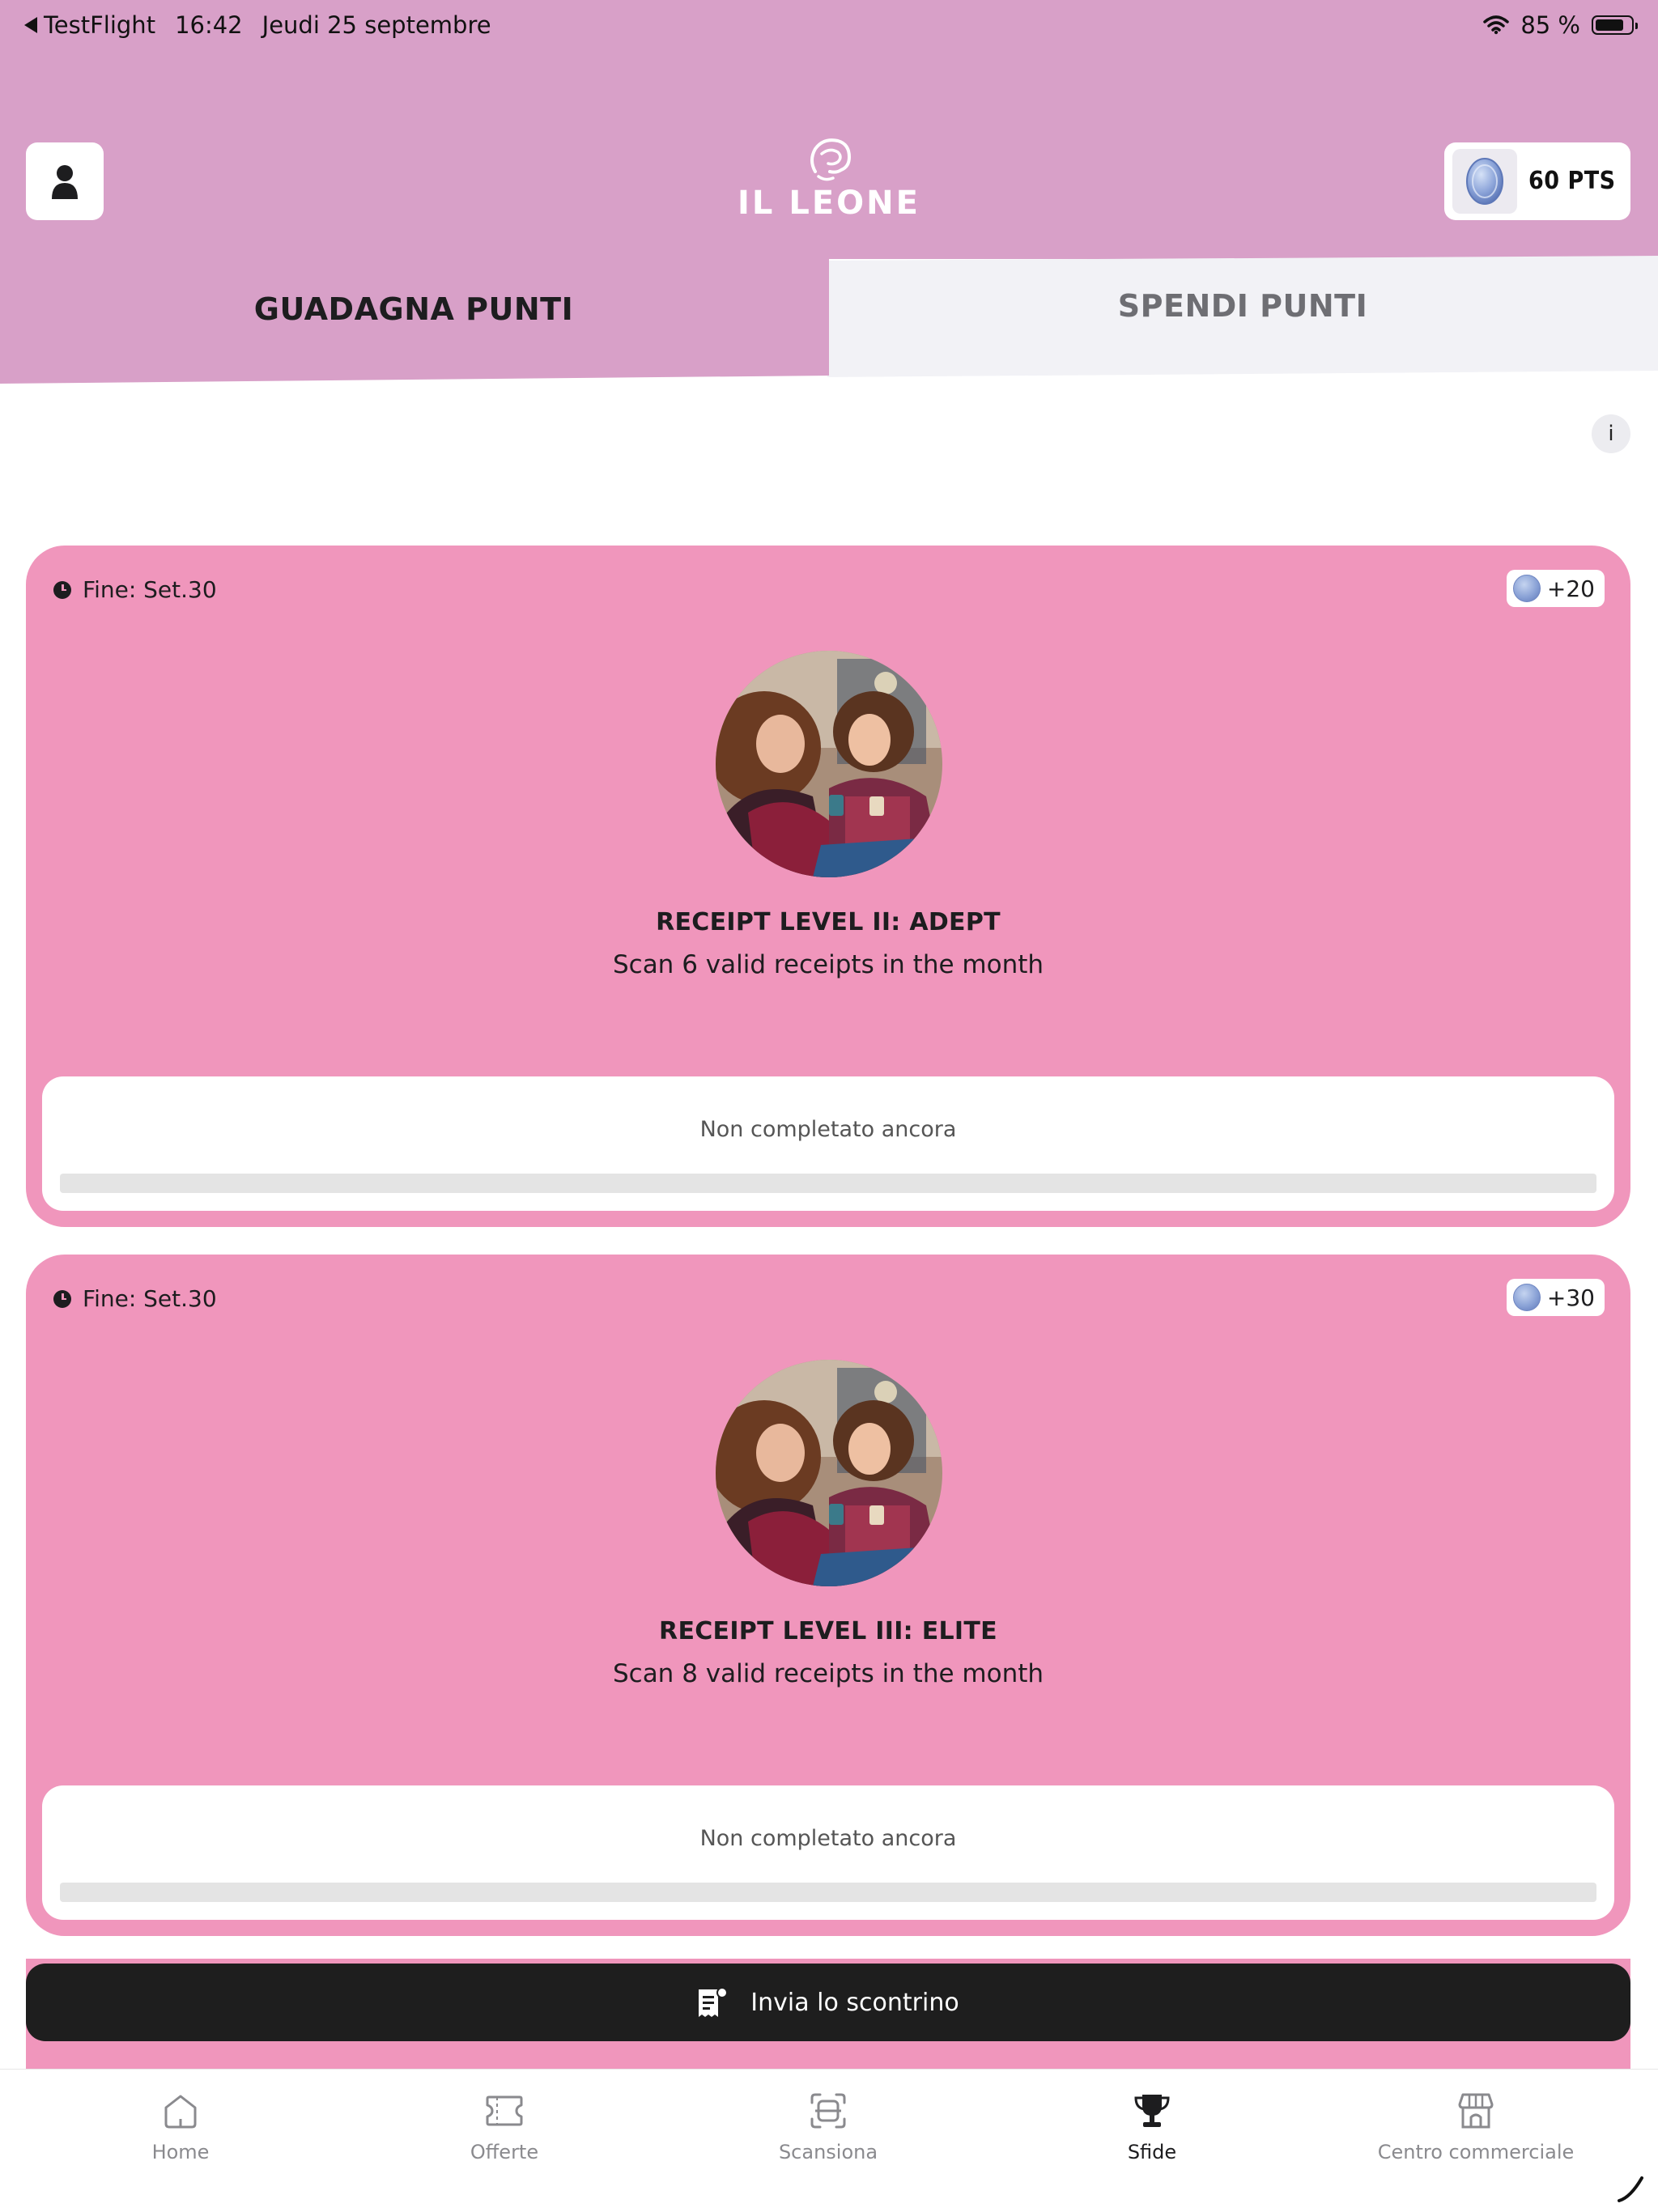 The image size is (1658, 2212). Describe the element at coordinates (180, 2112) in the screenshot. I see `home-icon` at that location.